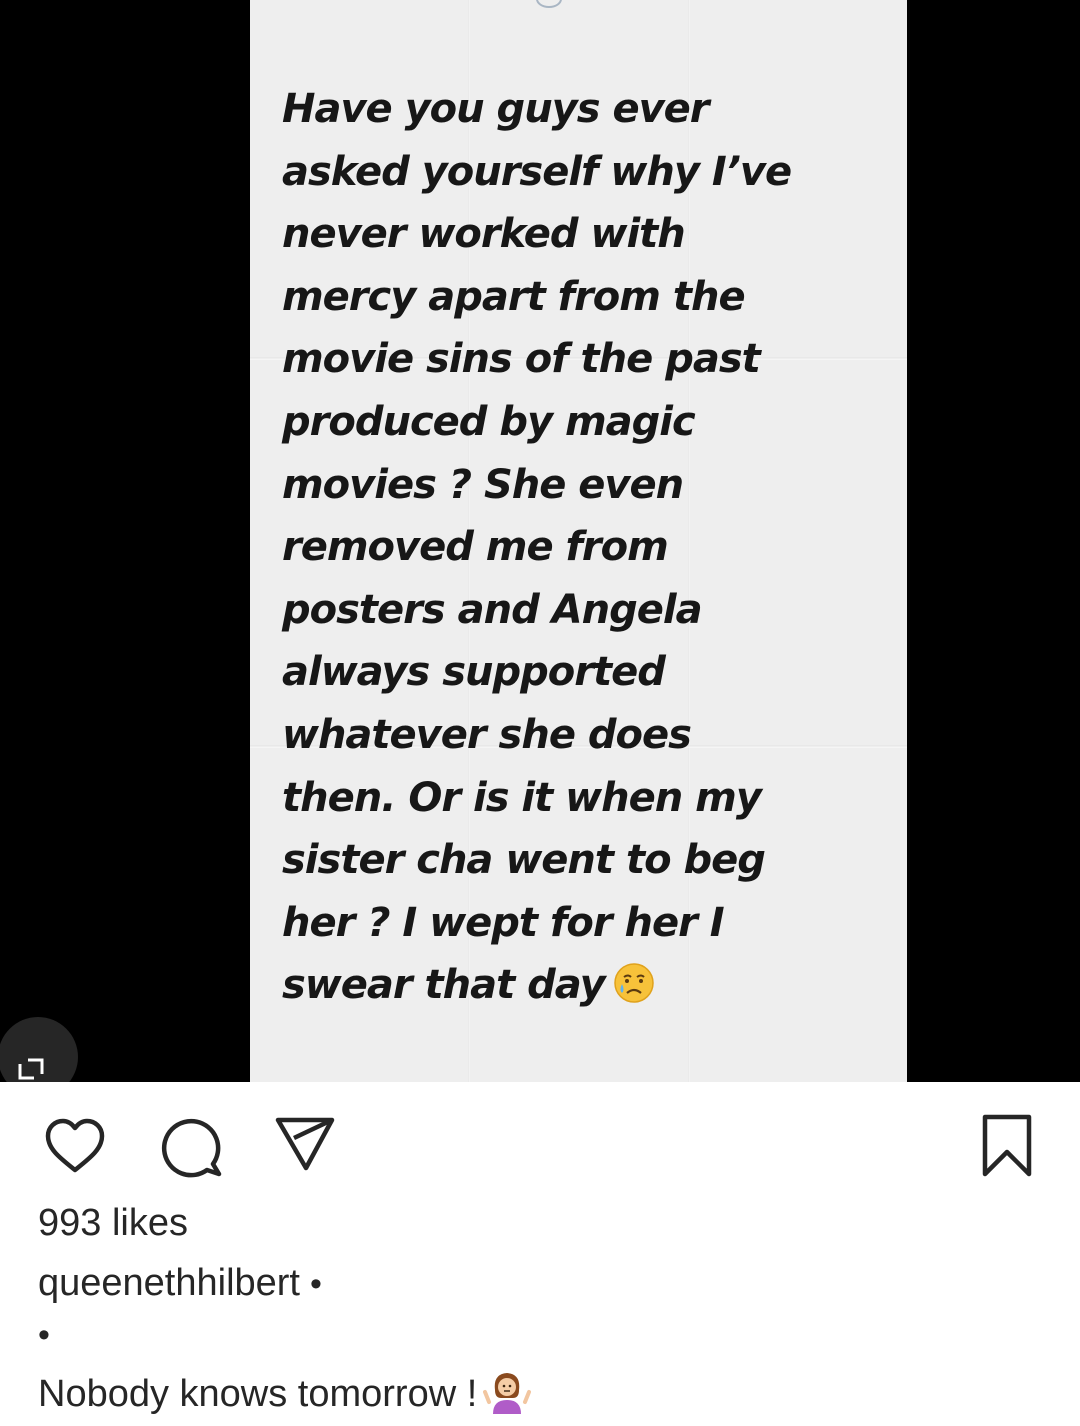 The image size is (1080, 1426). I want to click on caption-header: queenethhilbert •, so click(180, 1283).